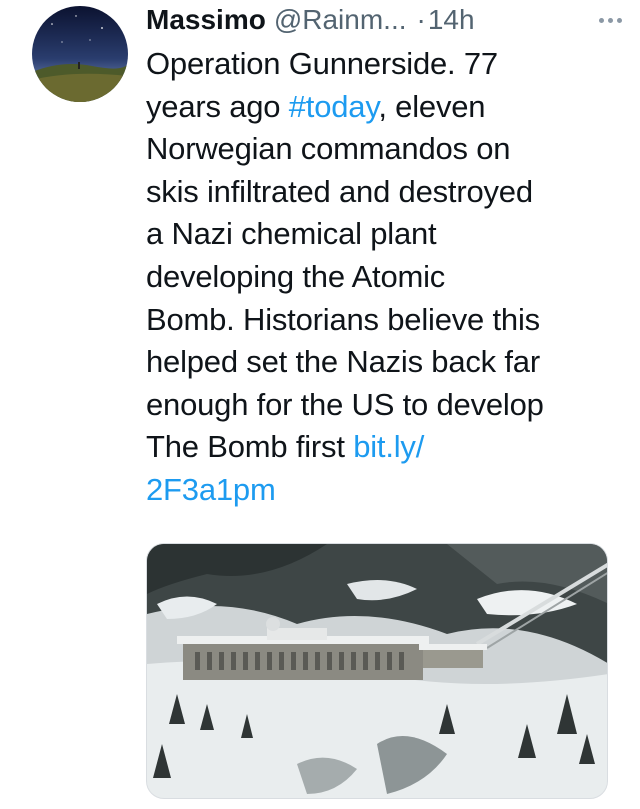 The height and width of the screenshot is (809, 640). What do you see at coordinates (217, 106) in the screenshot?
I see `text-fragment: years ago` at bounding box center [217, 106].